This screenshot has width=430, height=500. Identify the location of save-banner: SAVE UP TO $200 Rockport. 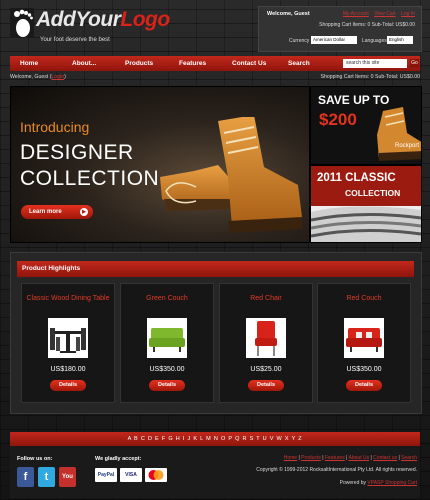
(366, 125).